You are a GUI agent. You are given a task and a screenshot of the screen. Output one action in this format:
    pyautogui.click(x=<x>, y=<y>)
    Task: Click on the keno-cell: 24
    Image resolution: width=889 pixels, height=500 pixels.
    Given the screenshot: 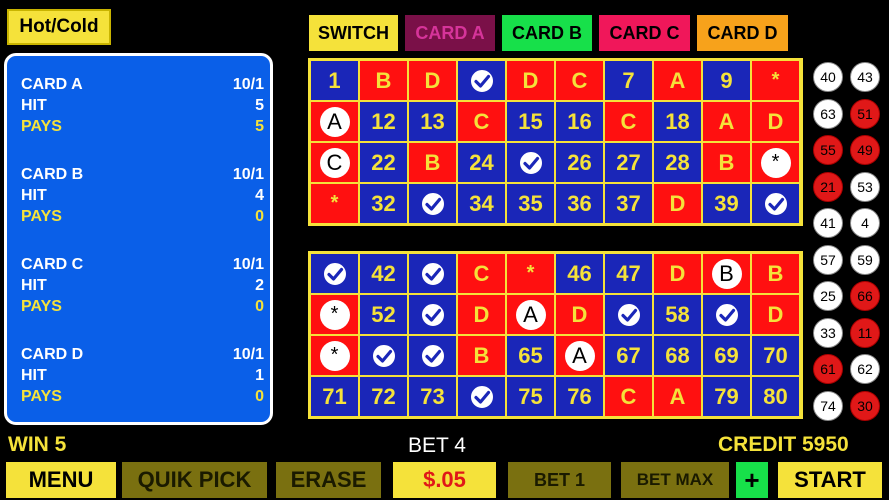 What is the action you would take?
    pyautogui.click(x=481, y=162)
    